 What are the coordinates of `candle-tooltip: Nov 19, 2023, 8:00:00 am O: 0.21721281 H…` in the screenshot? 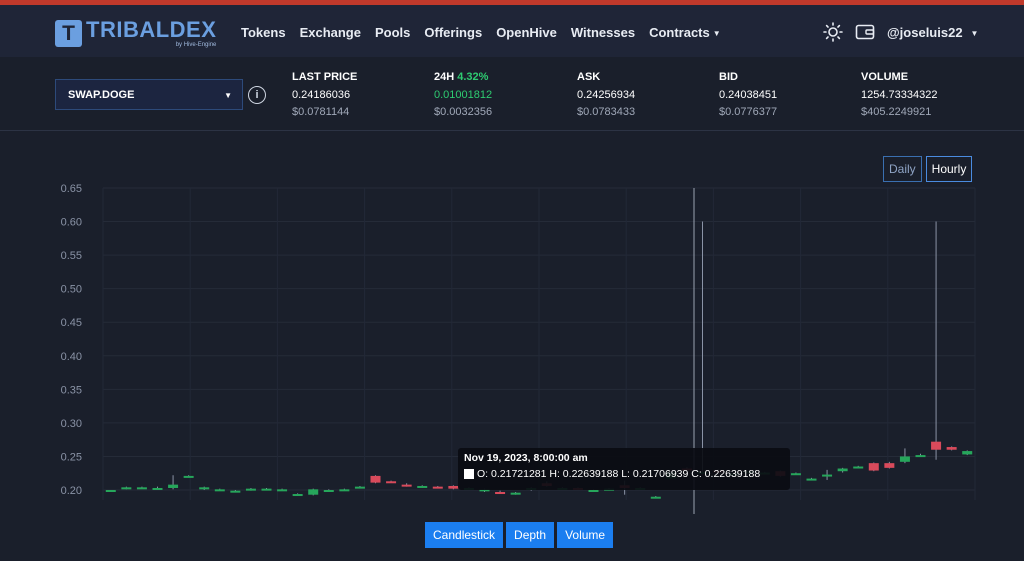 It's located at (624, 469).